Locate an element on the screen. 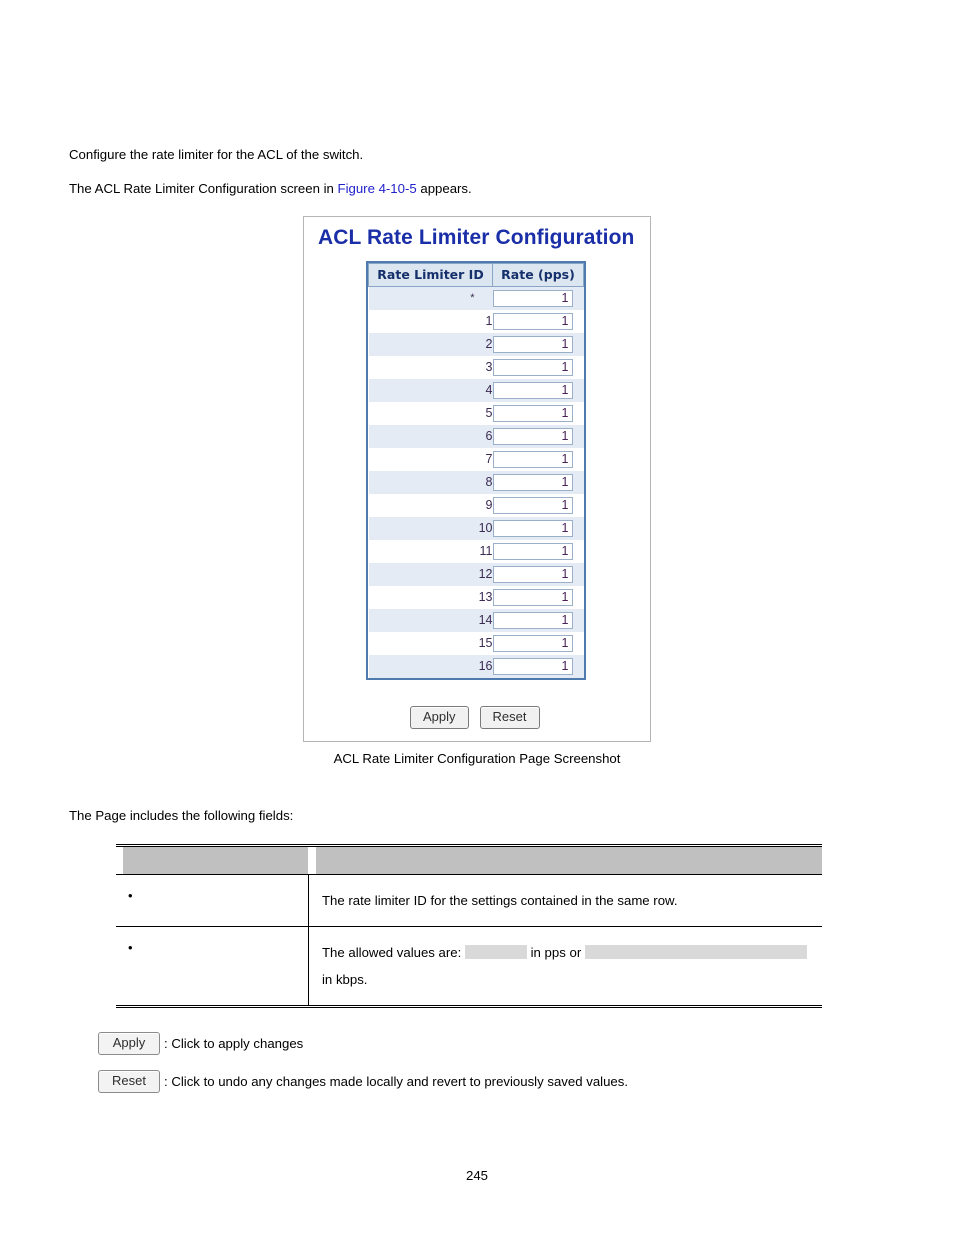 The width and height of the screenshot is (954, 1235). allowed-values-suffix: in is located at coordinates (327, 979).